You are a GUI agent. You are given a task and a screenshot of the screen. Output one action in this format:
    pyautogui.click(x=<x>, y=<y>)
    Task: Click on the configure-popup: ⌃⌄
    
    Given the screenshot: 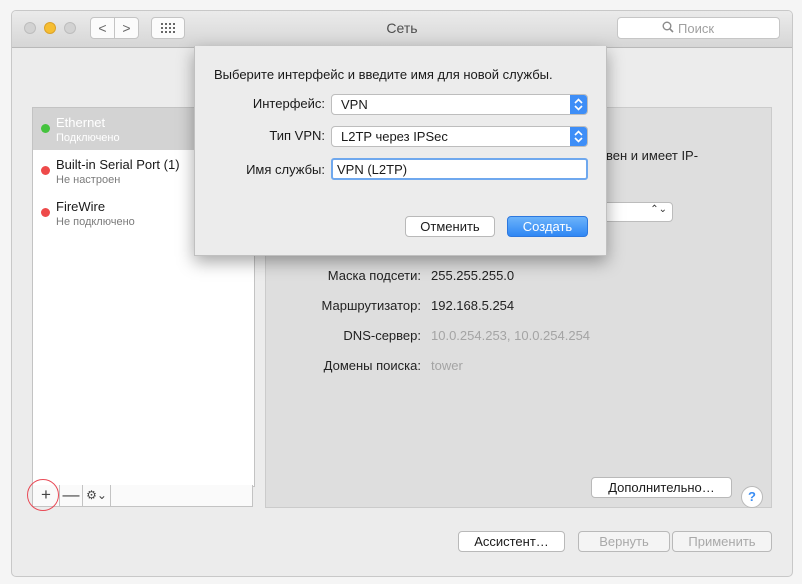 What is the action you would take?
    pyautogui.click(x=637, y=212)
    